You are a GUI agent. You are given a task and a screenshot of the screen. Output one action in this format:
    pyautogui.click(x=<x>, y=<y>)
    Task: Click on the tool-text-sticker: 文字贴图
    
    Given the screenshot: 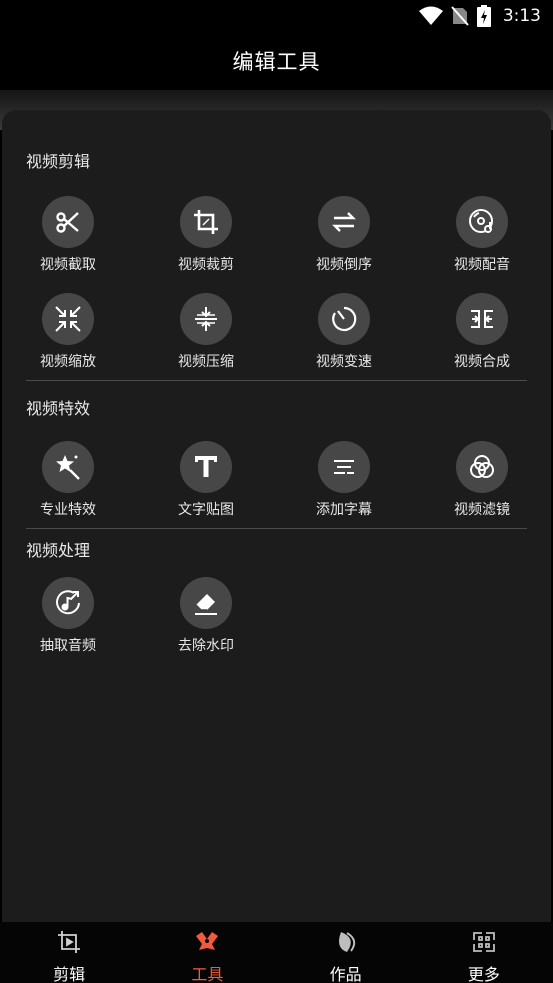 What is the action you would take?
    pyautogui.click(x=206, y=480)
    